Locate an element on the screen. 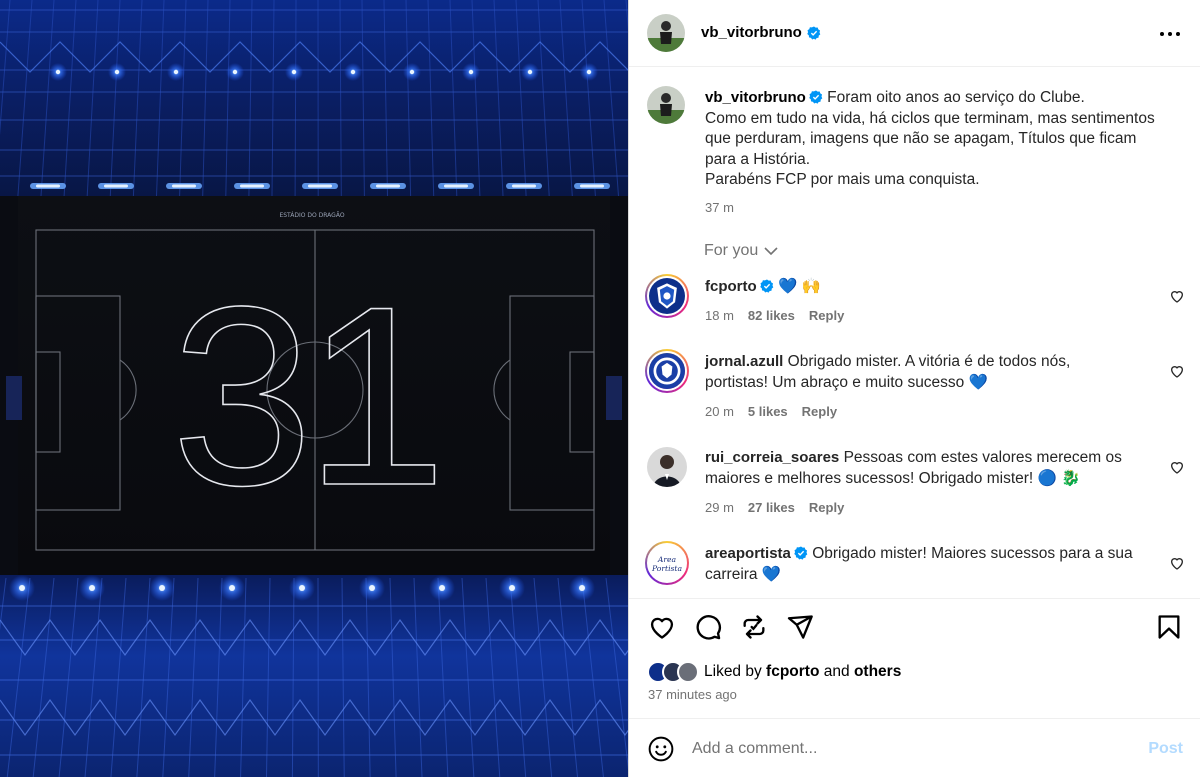 The width and height of the screenshot is (1200, 777). comment-icon is located at coordinates (708, 627).